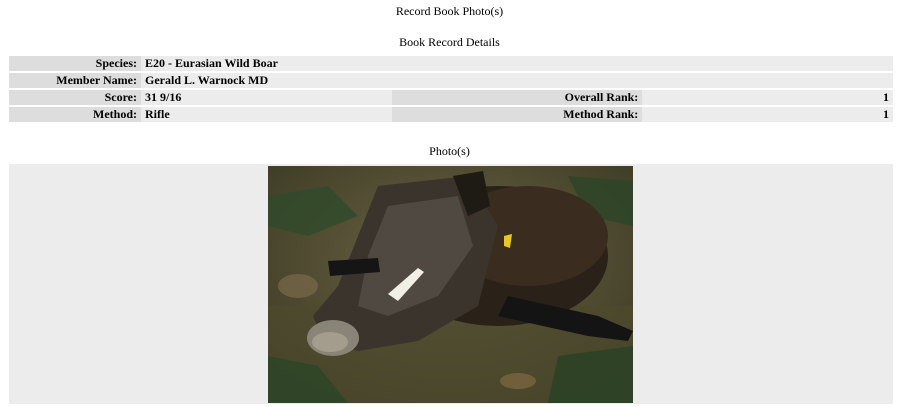 The height and width of the screenshot is (407, 899). Describe the element at coordinates (75, 97) in the screenshot. I see `score-label: Score:` at that location.